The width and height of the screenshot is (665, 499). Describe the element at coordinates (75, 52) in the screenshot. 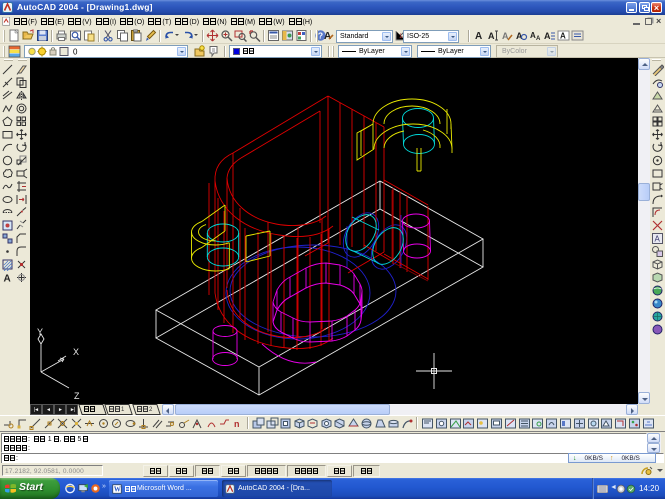

I see `svg-text: 0` at that location.